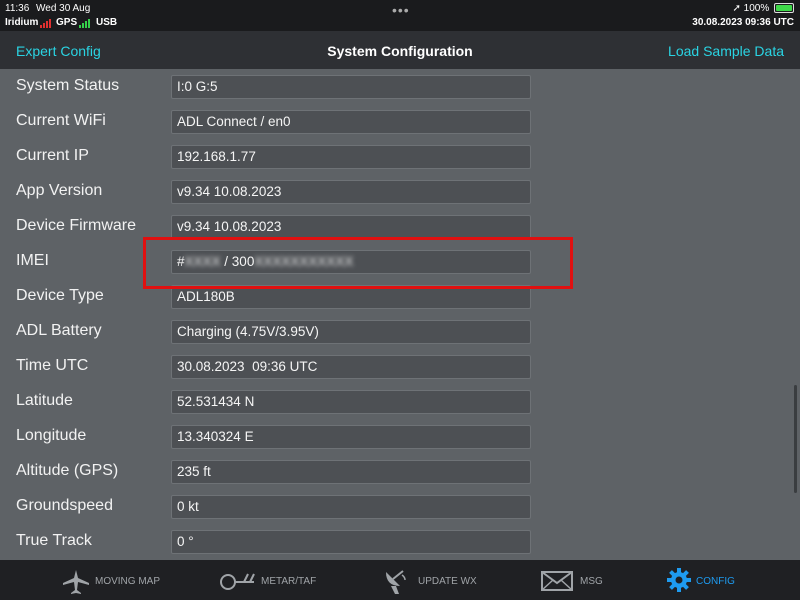 The width and height of the screenshot is (800, 600). I want to click on system-status-field: I:0 G:5, so click(351, 87).